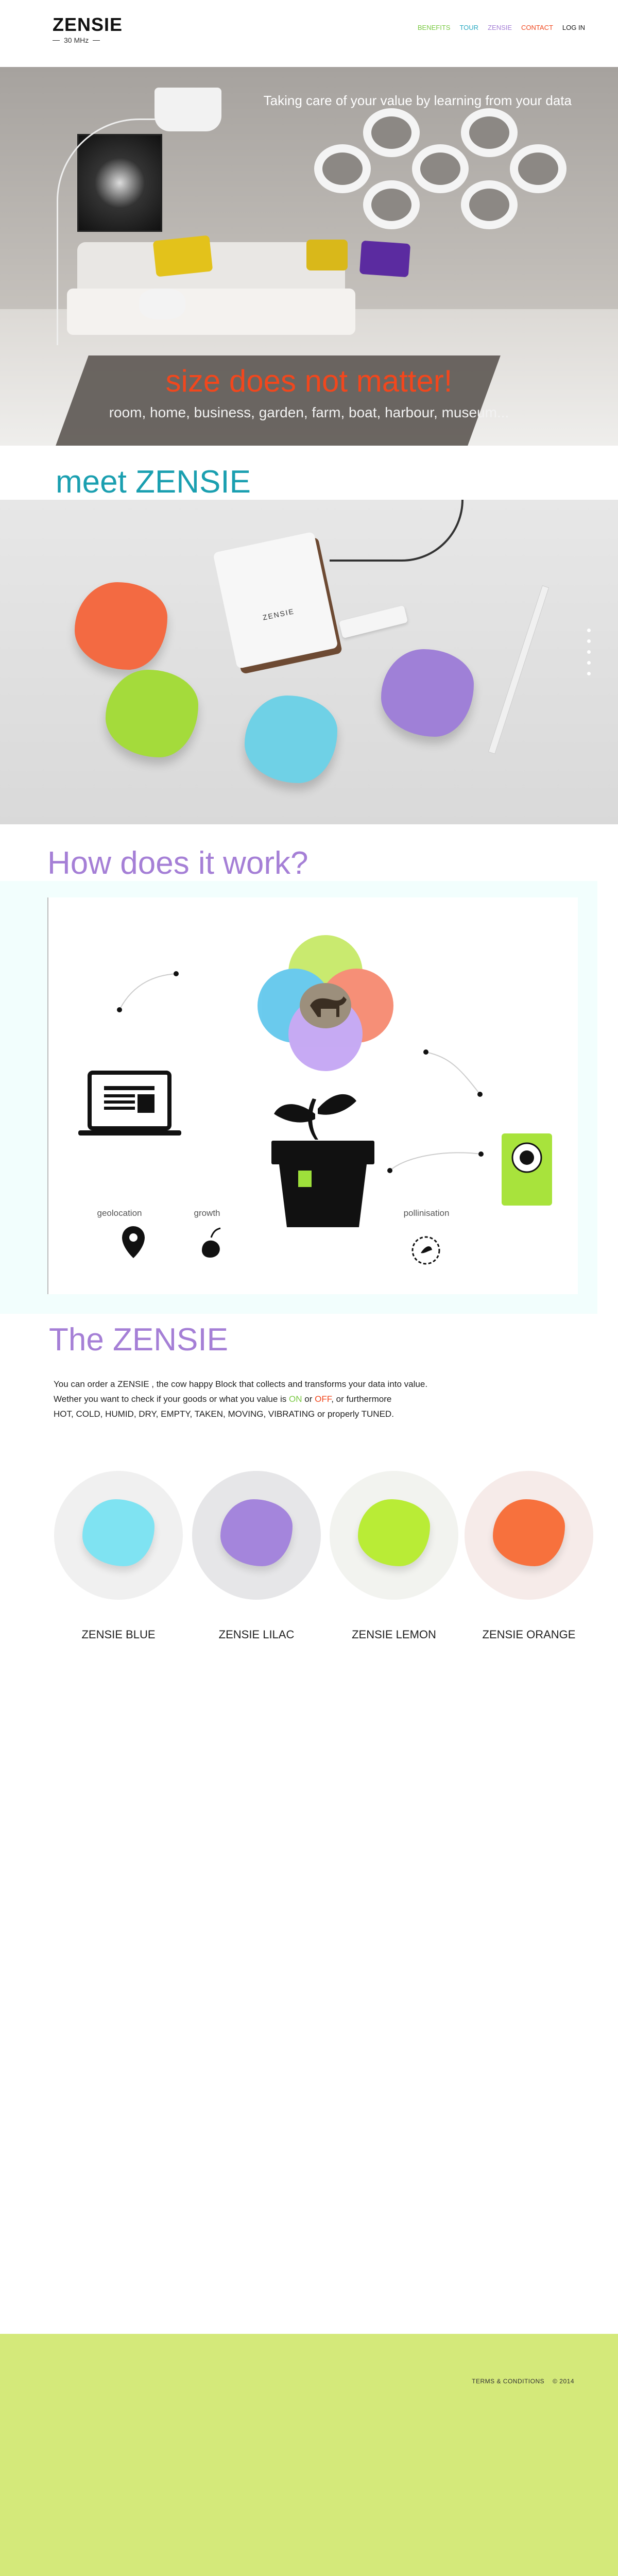 The width and height of the screenshot is (618, 2576). What do you see at coordinates (129, 1103) in the screenshot?
I see `laptop-icon` at bounding box center [129, 1103].